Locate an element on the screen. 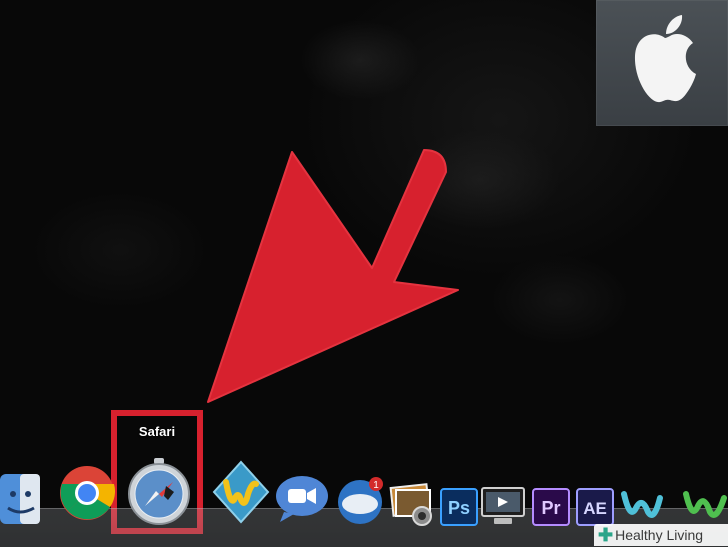  dock-item-photoshop: Ps is located at coordinates (459, 509).